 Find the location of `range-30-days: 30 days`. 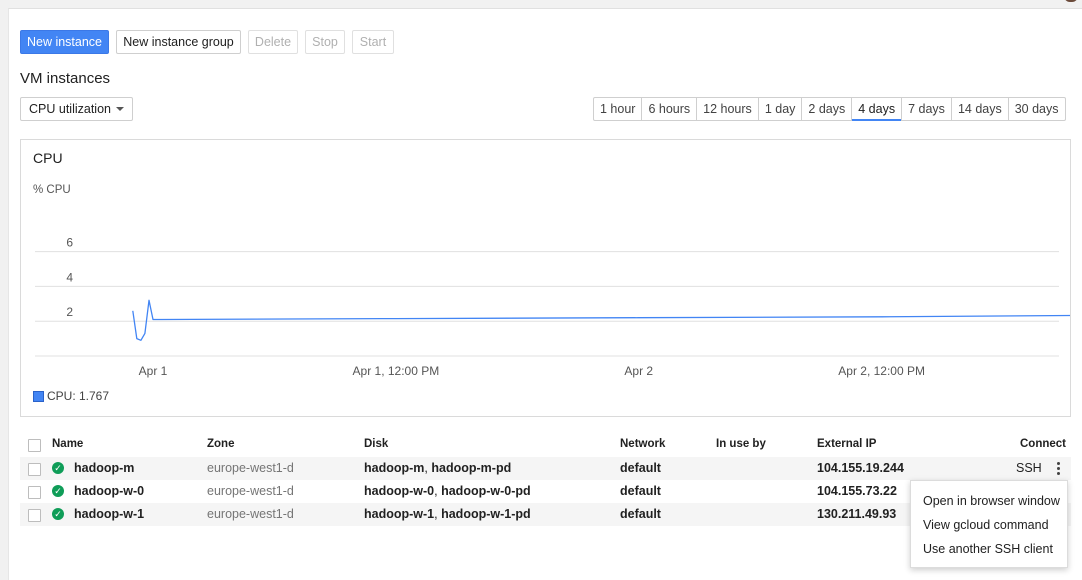

range-30-days: 30 days is located at coordinates (1037, 109).